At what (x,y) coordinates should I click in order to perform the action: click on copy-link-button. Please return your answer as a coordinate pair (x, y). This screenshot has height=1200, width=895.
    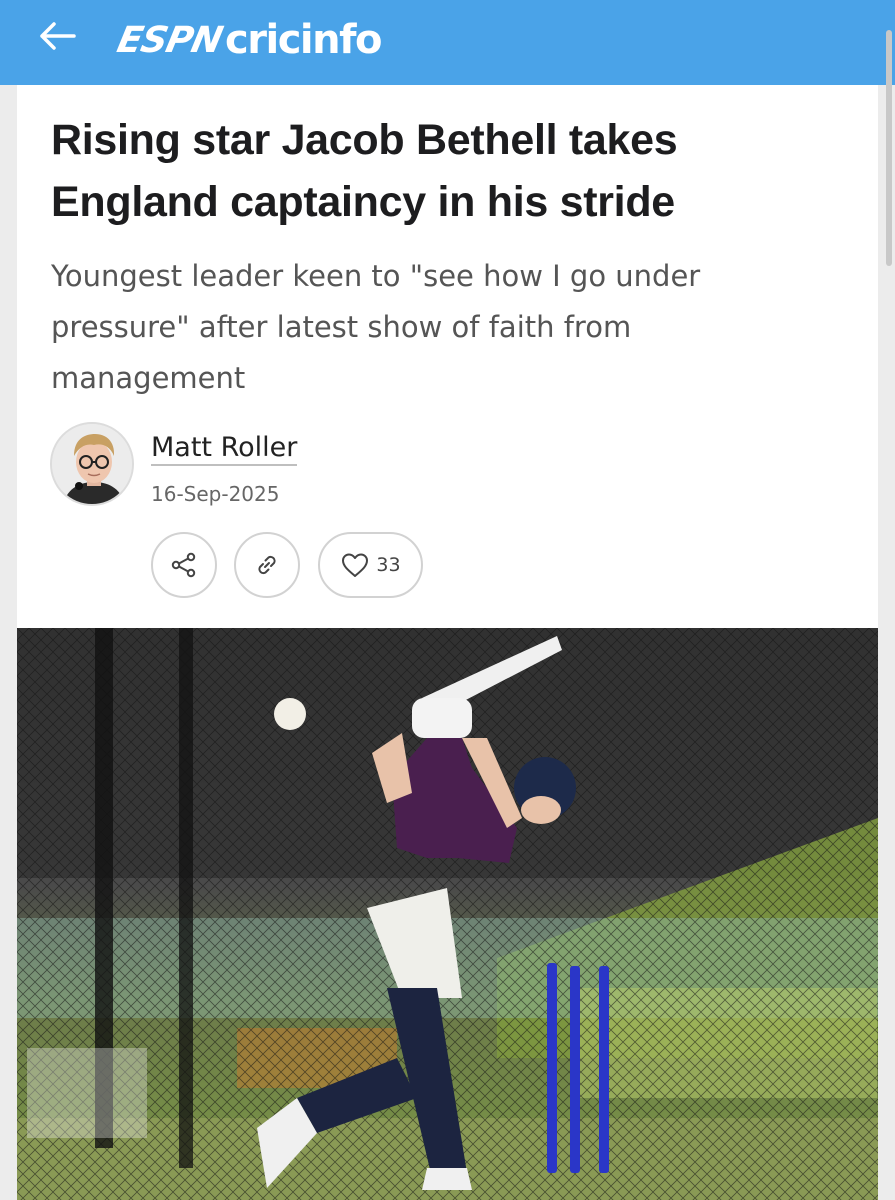
    Looking at the image, I should click on (267, 565).